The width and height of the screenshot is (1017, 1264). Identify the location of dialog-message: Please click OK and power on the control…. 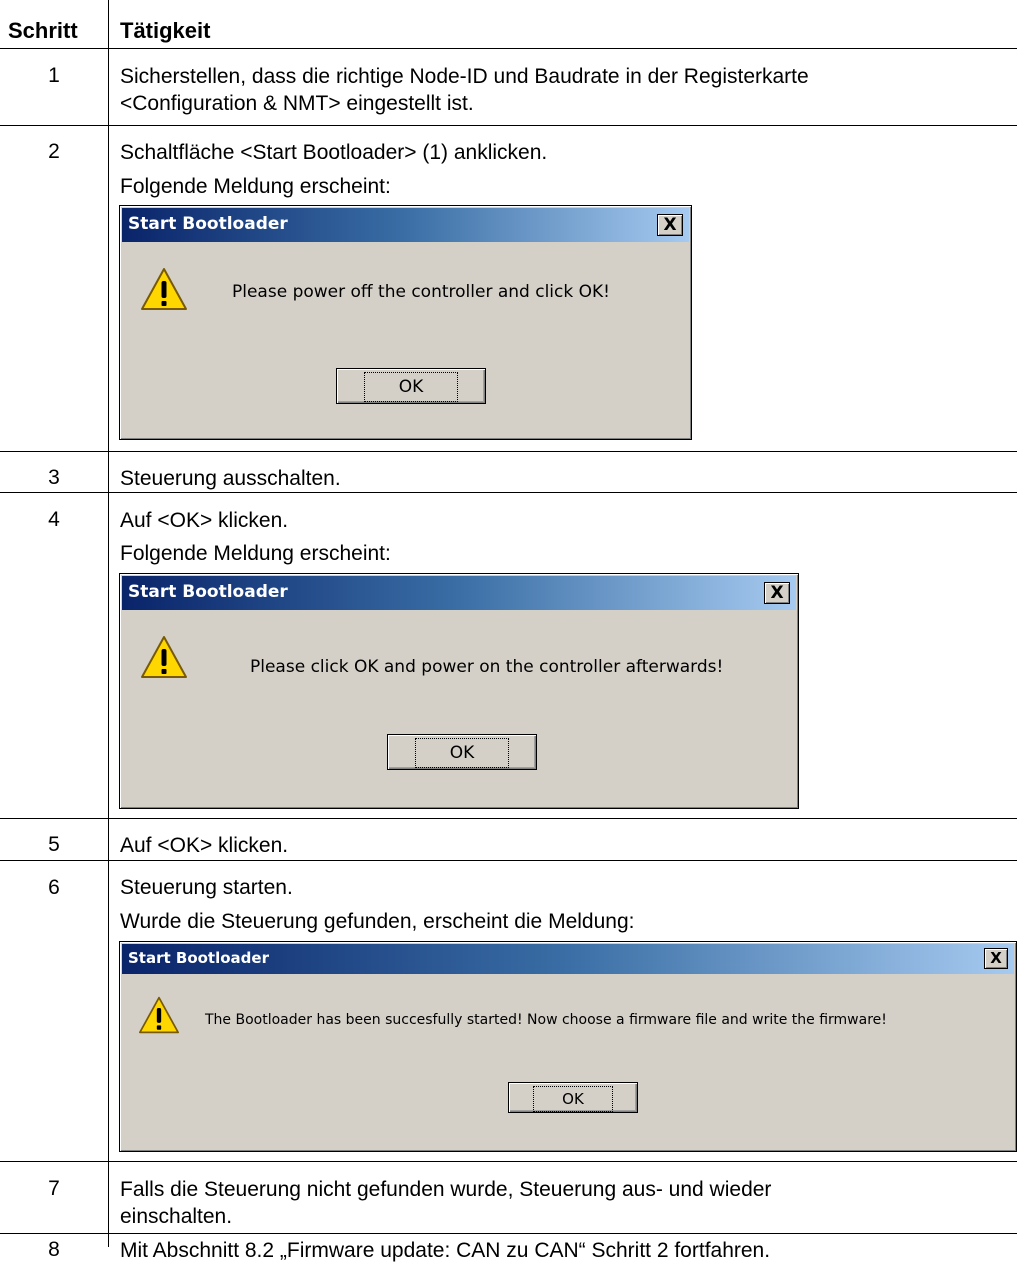
(487, 667).